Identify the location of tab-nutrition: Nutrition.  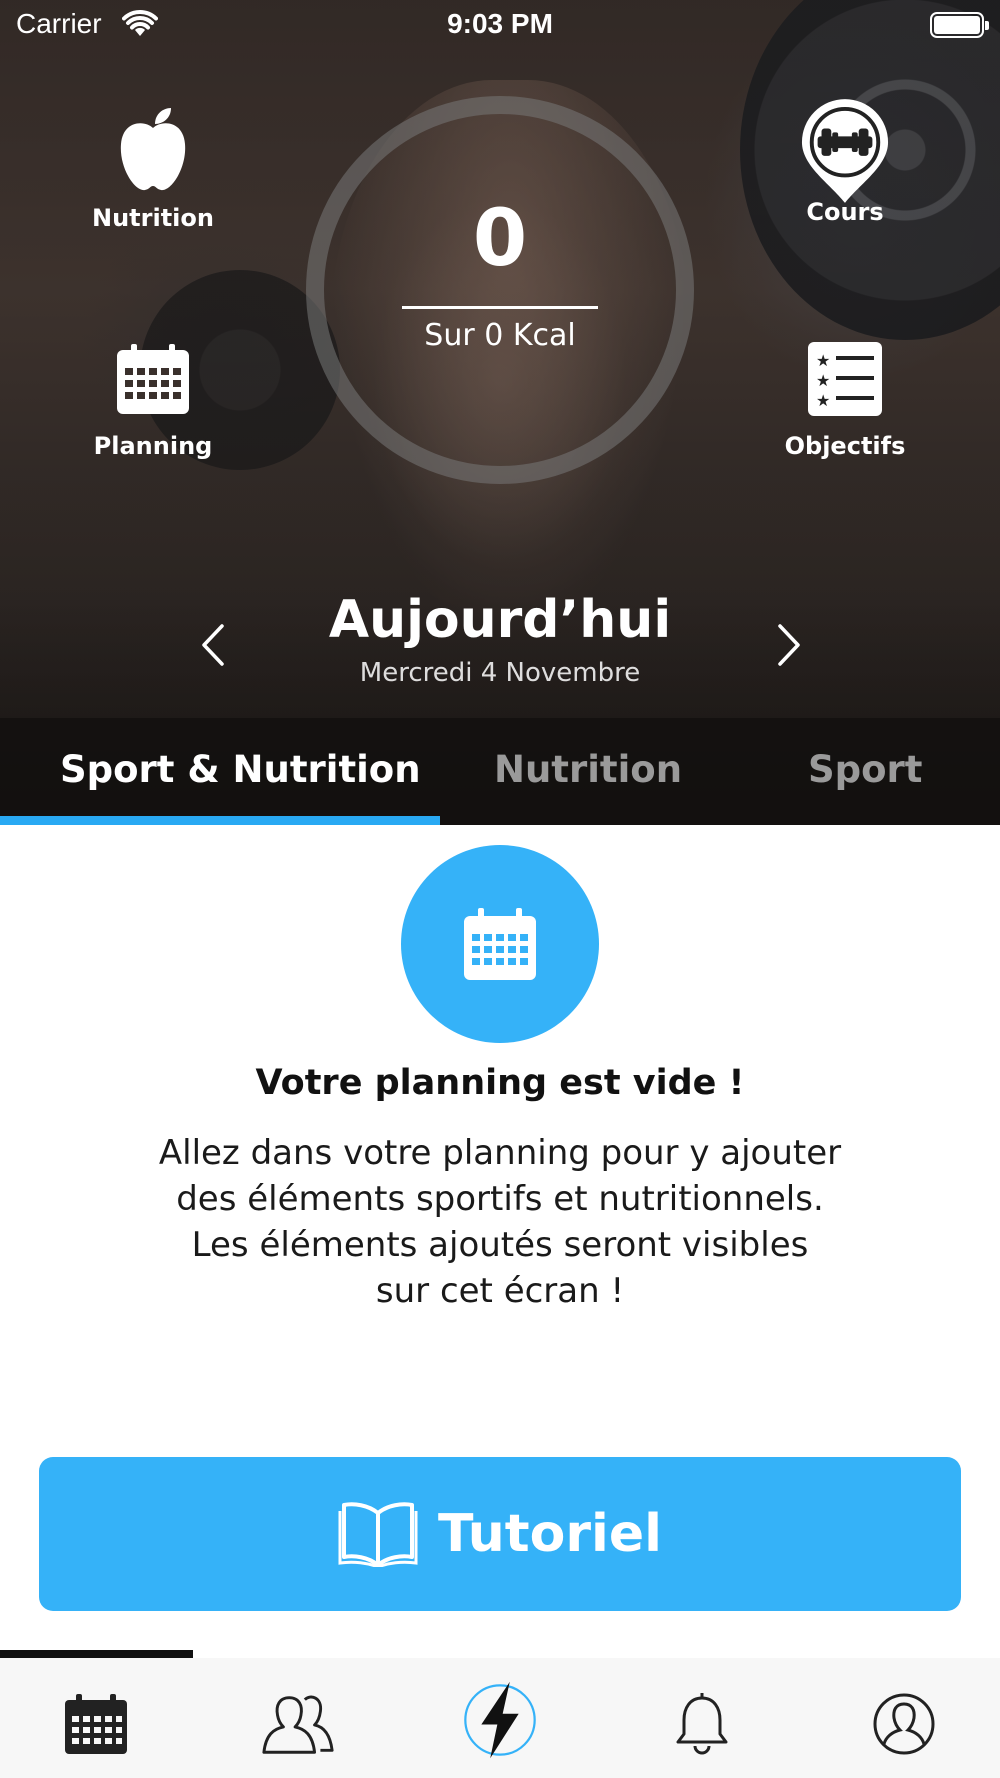
(588, 769).